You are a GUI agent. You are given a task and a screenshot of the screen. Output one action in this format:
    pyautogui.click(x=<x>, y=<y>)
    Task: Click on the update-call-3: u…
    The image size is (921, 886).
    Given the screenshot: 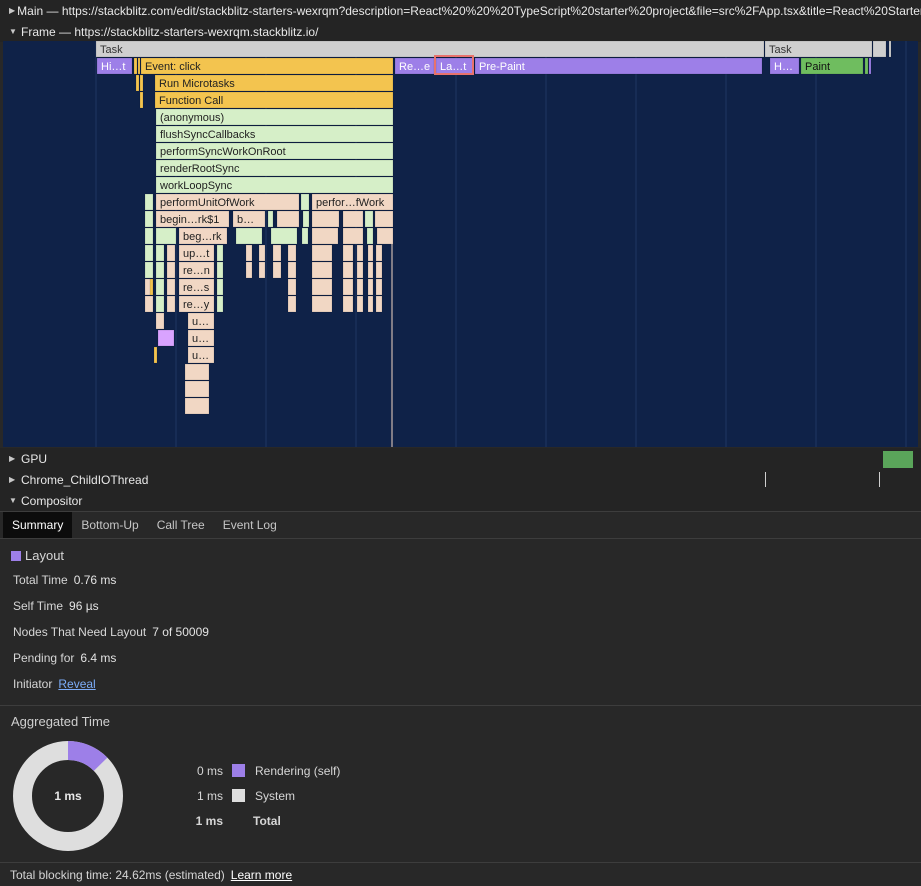 What is the action you would take?
    pyautogui.click(x=201, y=355)
    